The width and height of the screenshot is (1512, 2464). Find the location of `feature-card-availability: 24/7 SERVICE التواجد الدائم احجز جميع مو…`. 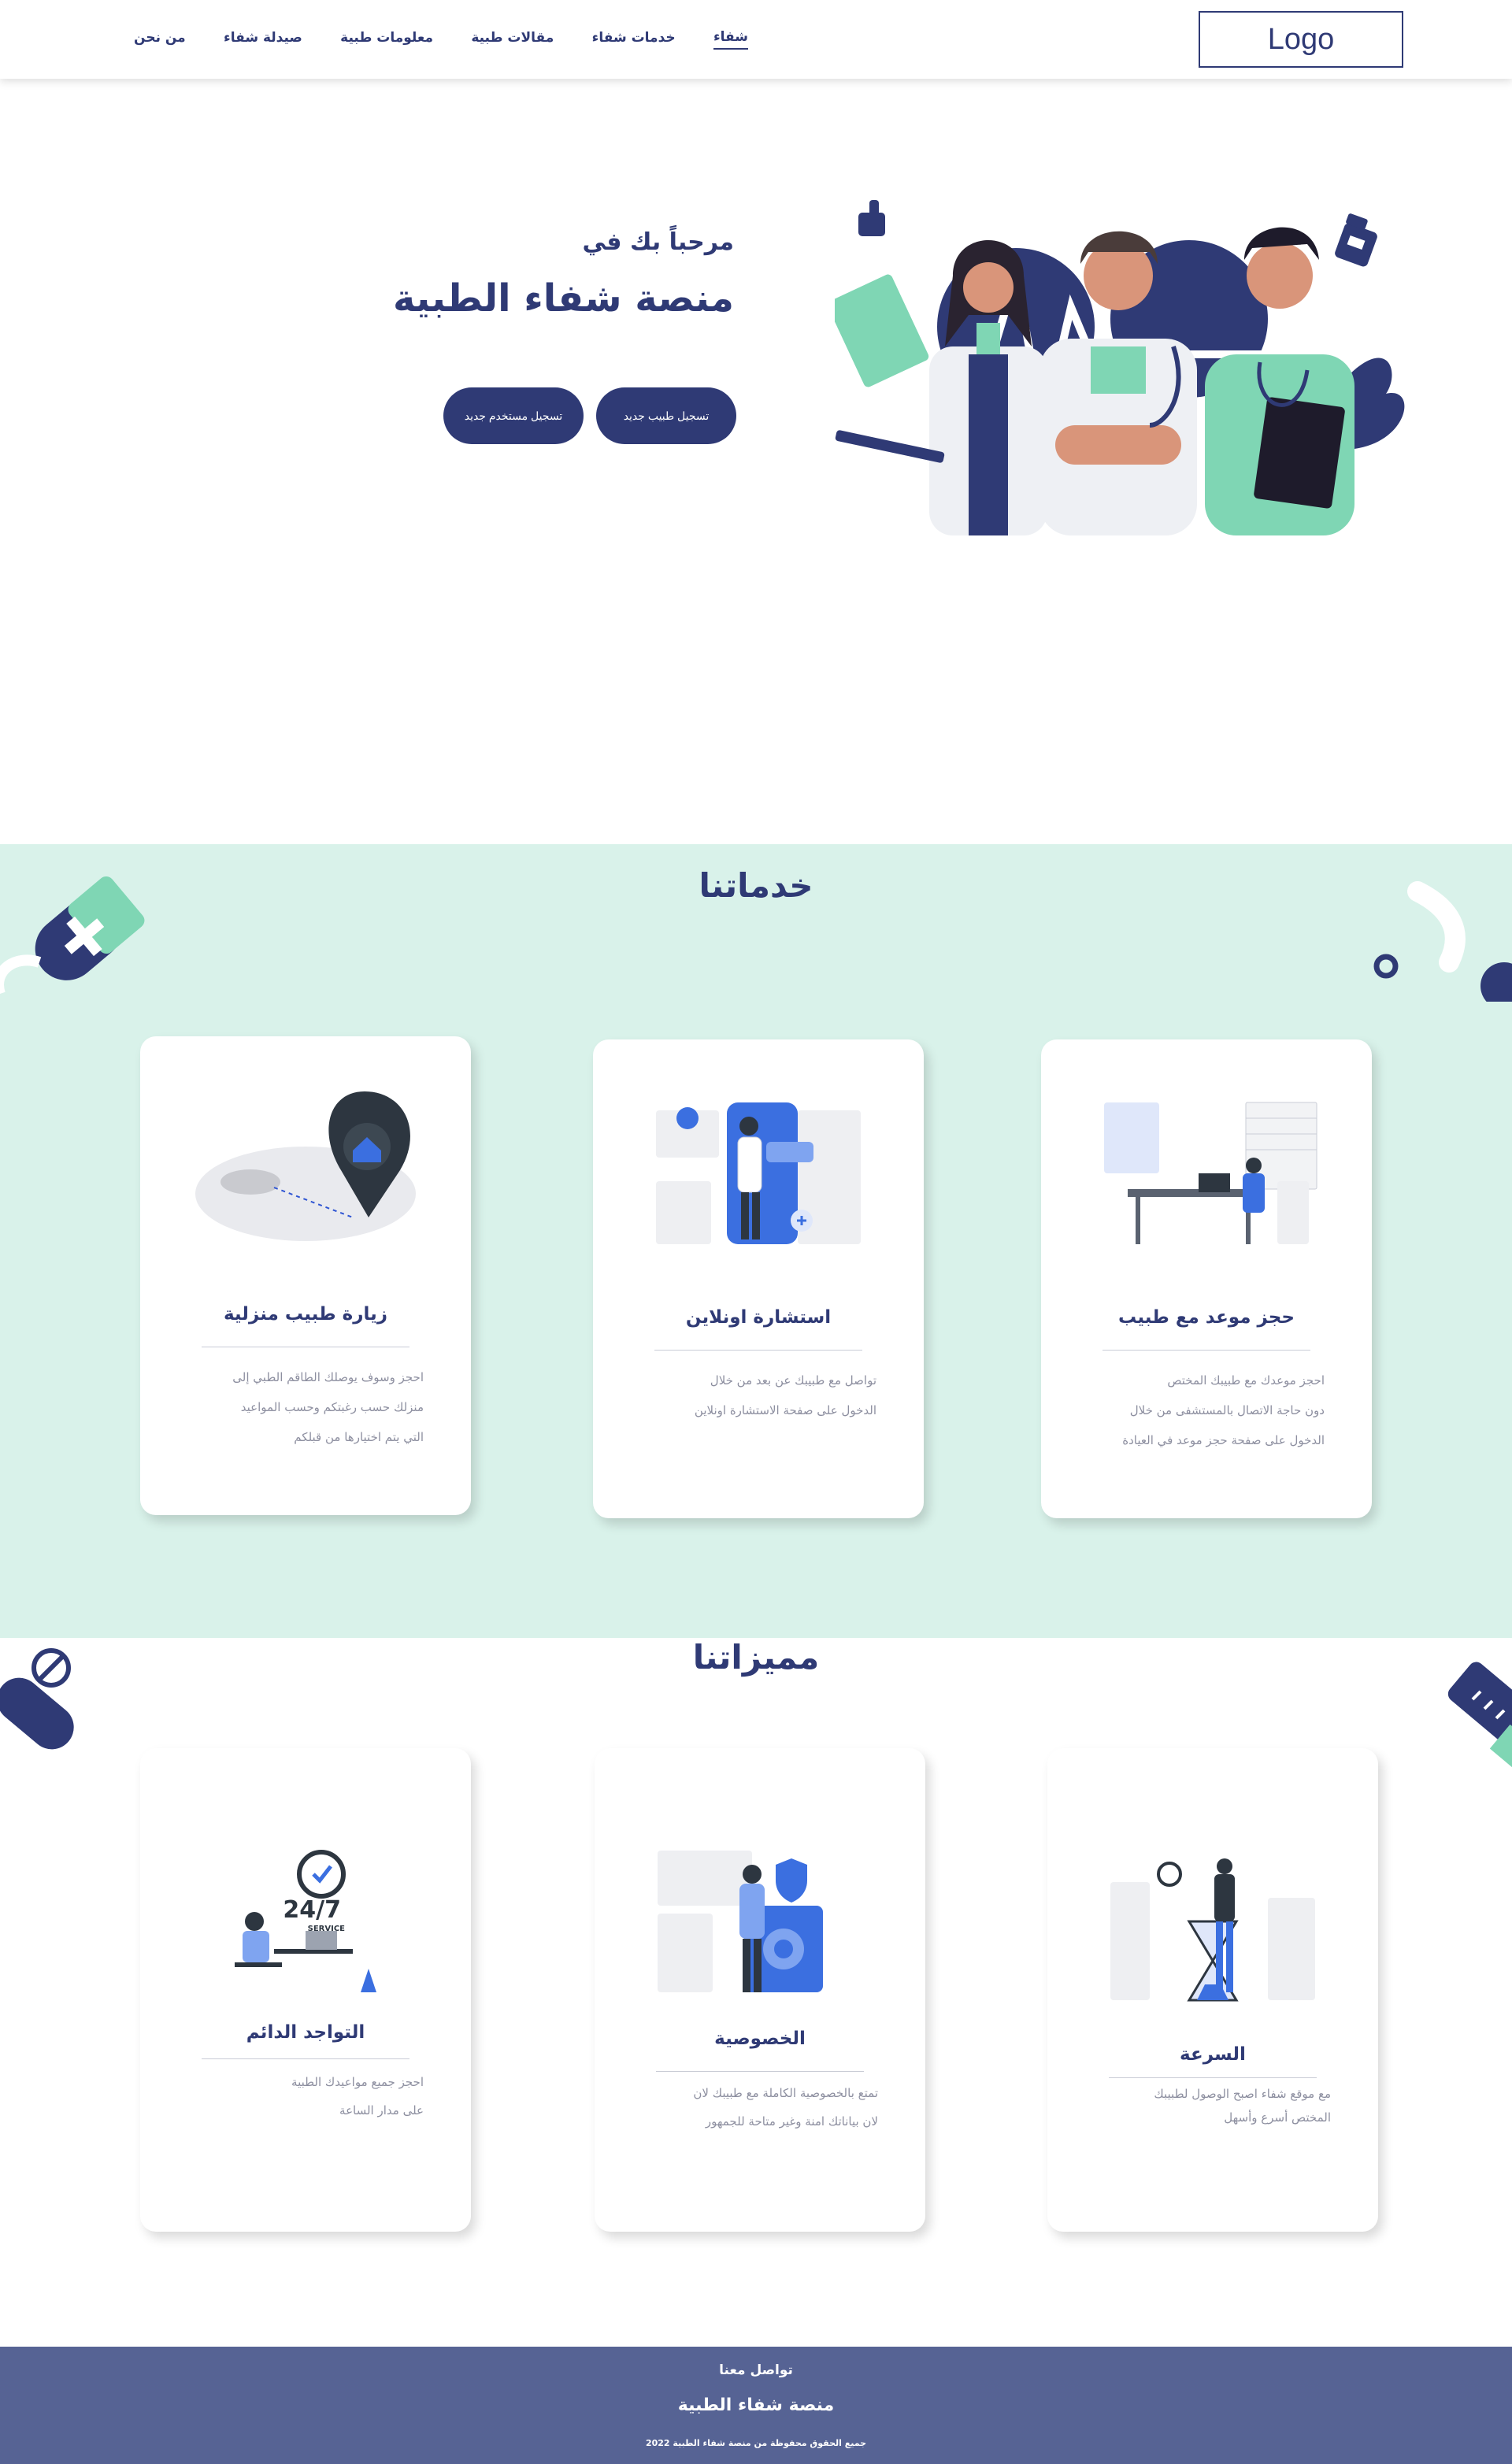

feature-card-availability: 24/7 SERVICE التواجد الدائم احجز جميع مو… is located at coordinates (305, 1990).